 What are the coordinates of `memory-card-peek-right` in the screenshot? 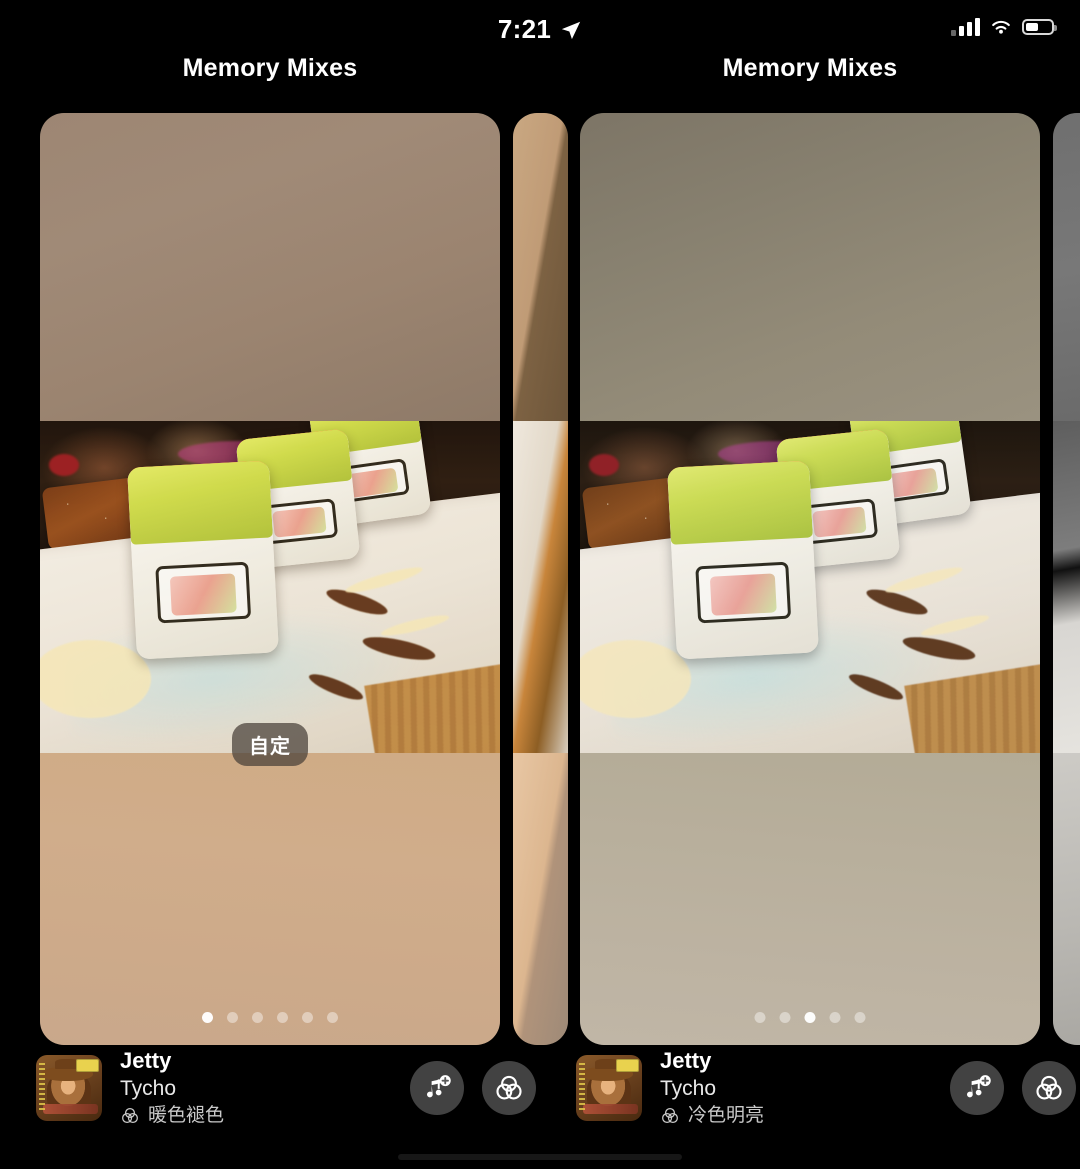 It's located at (1066, 579).